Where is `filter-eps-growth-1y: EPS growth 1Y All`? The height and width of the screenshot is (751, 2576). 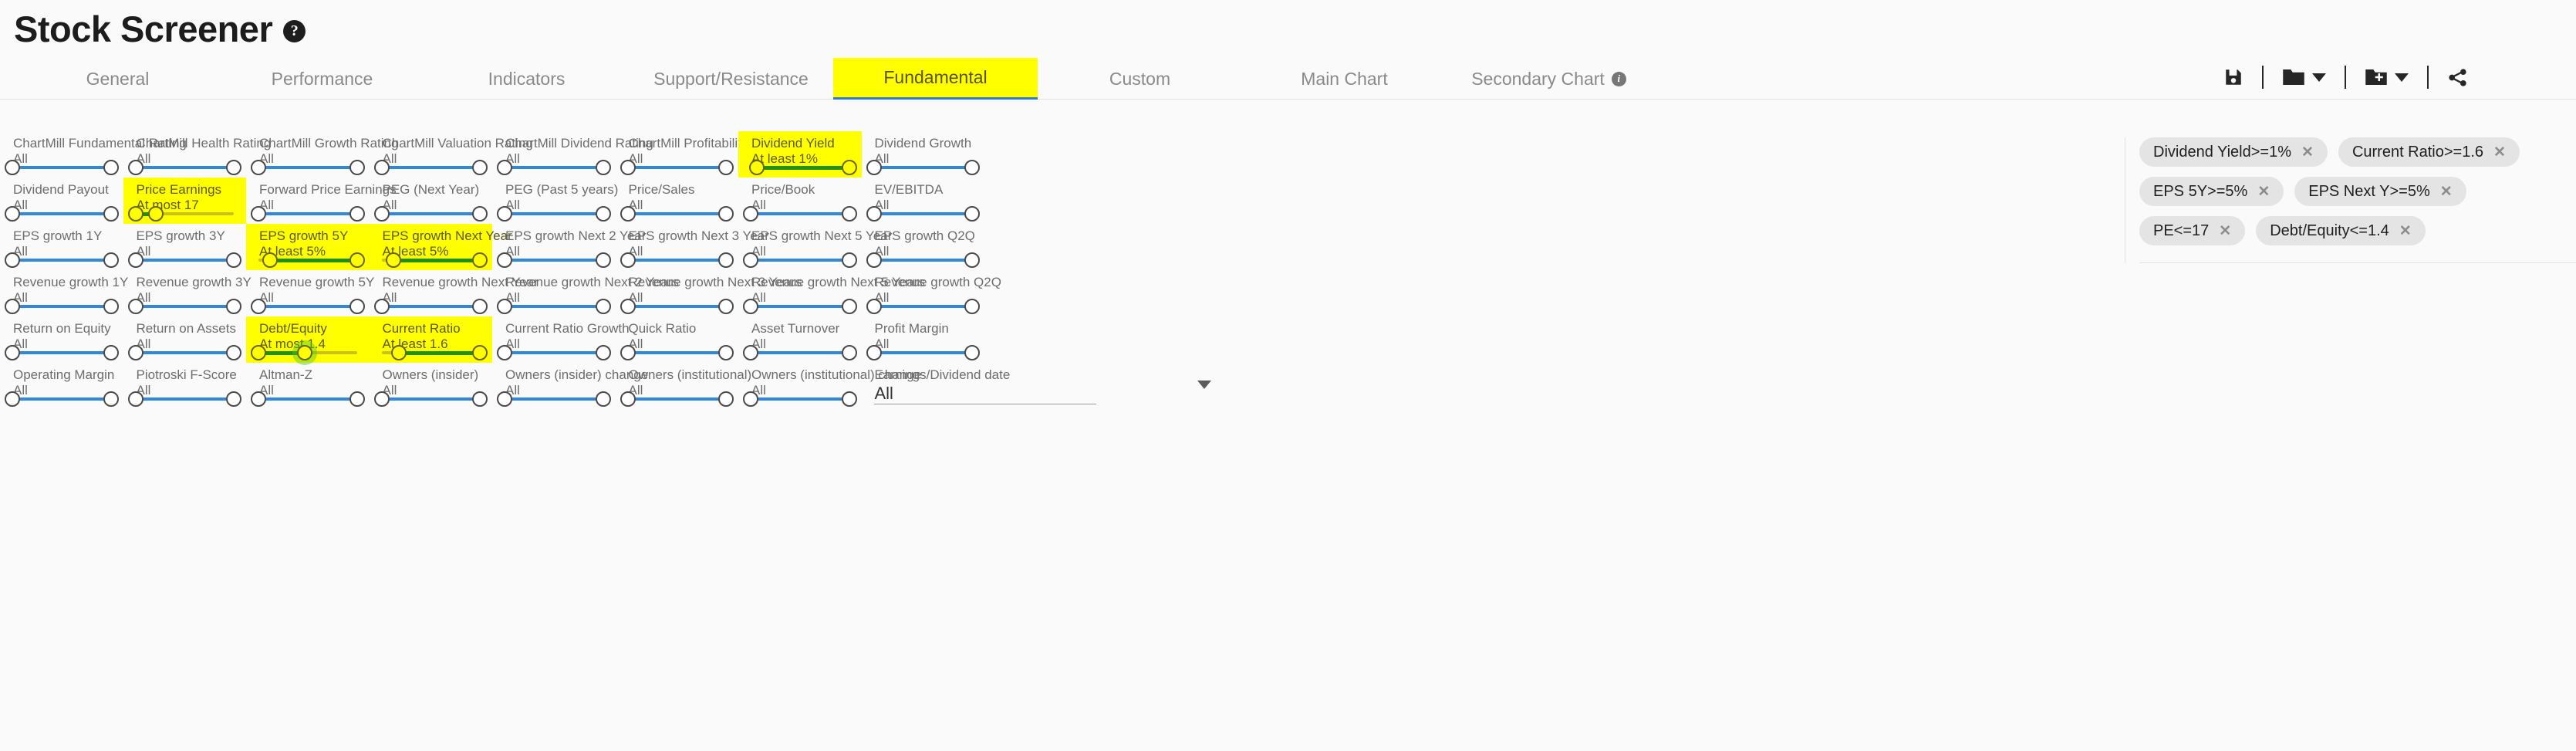 filter-eps-growth-1y: EPS growth 1Y All is located at coordinates (62, 247).